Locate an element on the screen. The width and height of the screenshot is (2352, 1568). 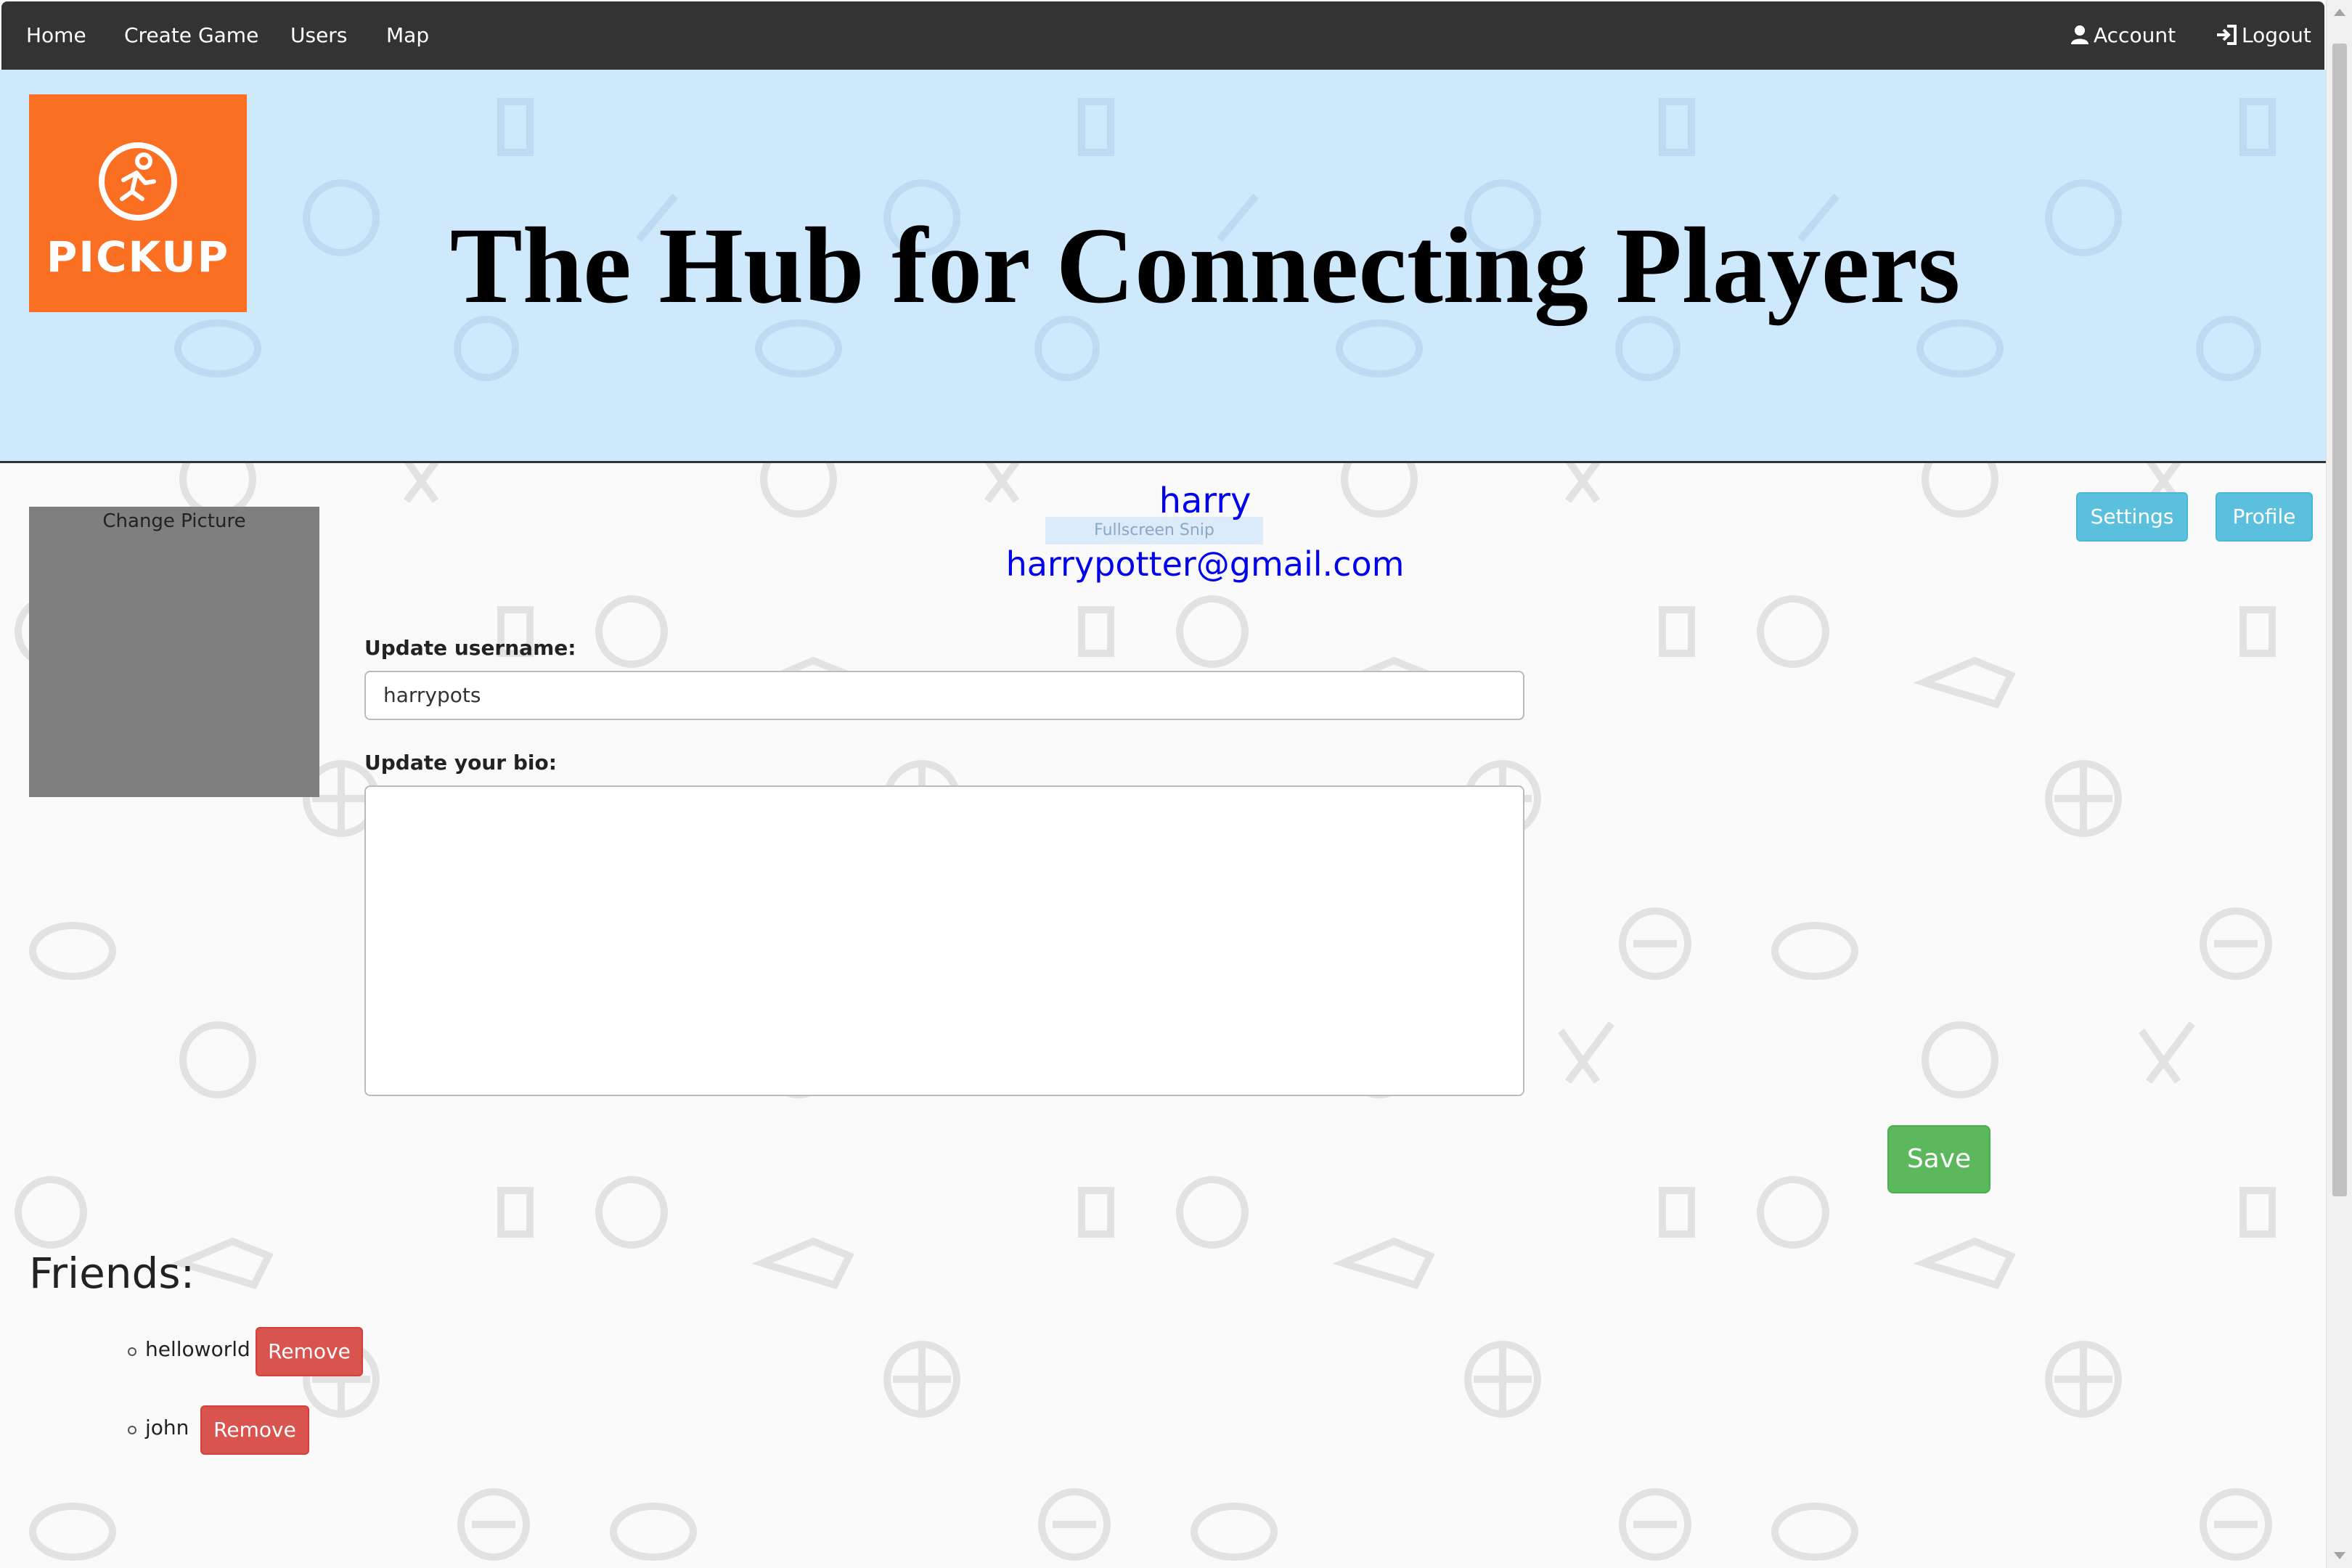
pickup-logo: PICKUP is located at coordinates (138, 203).